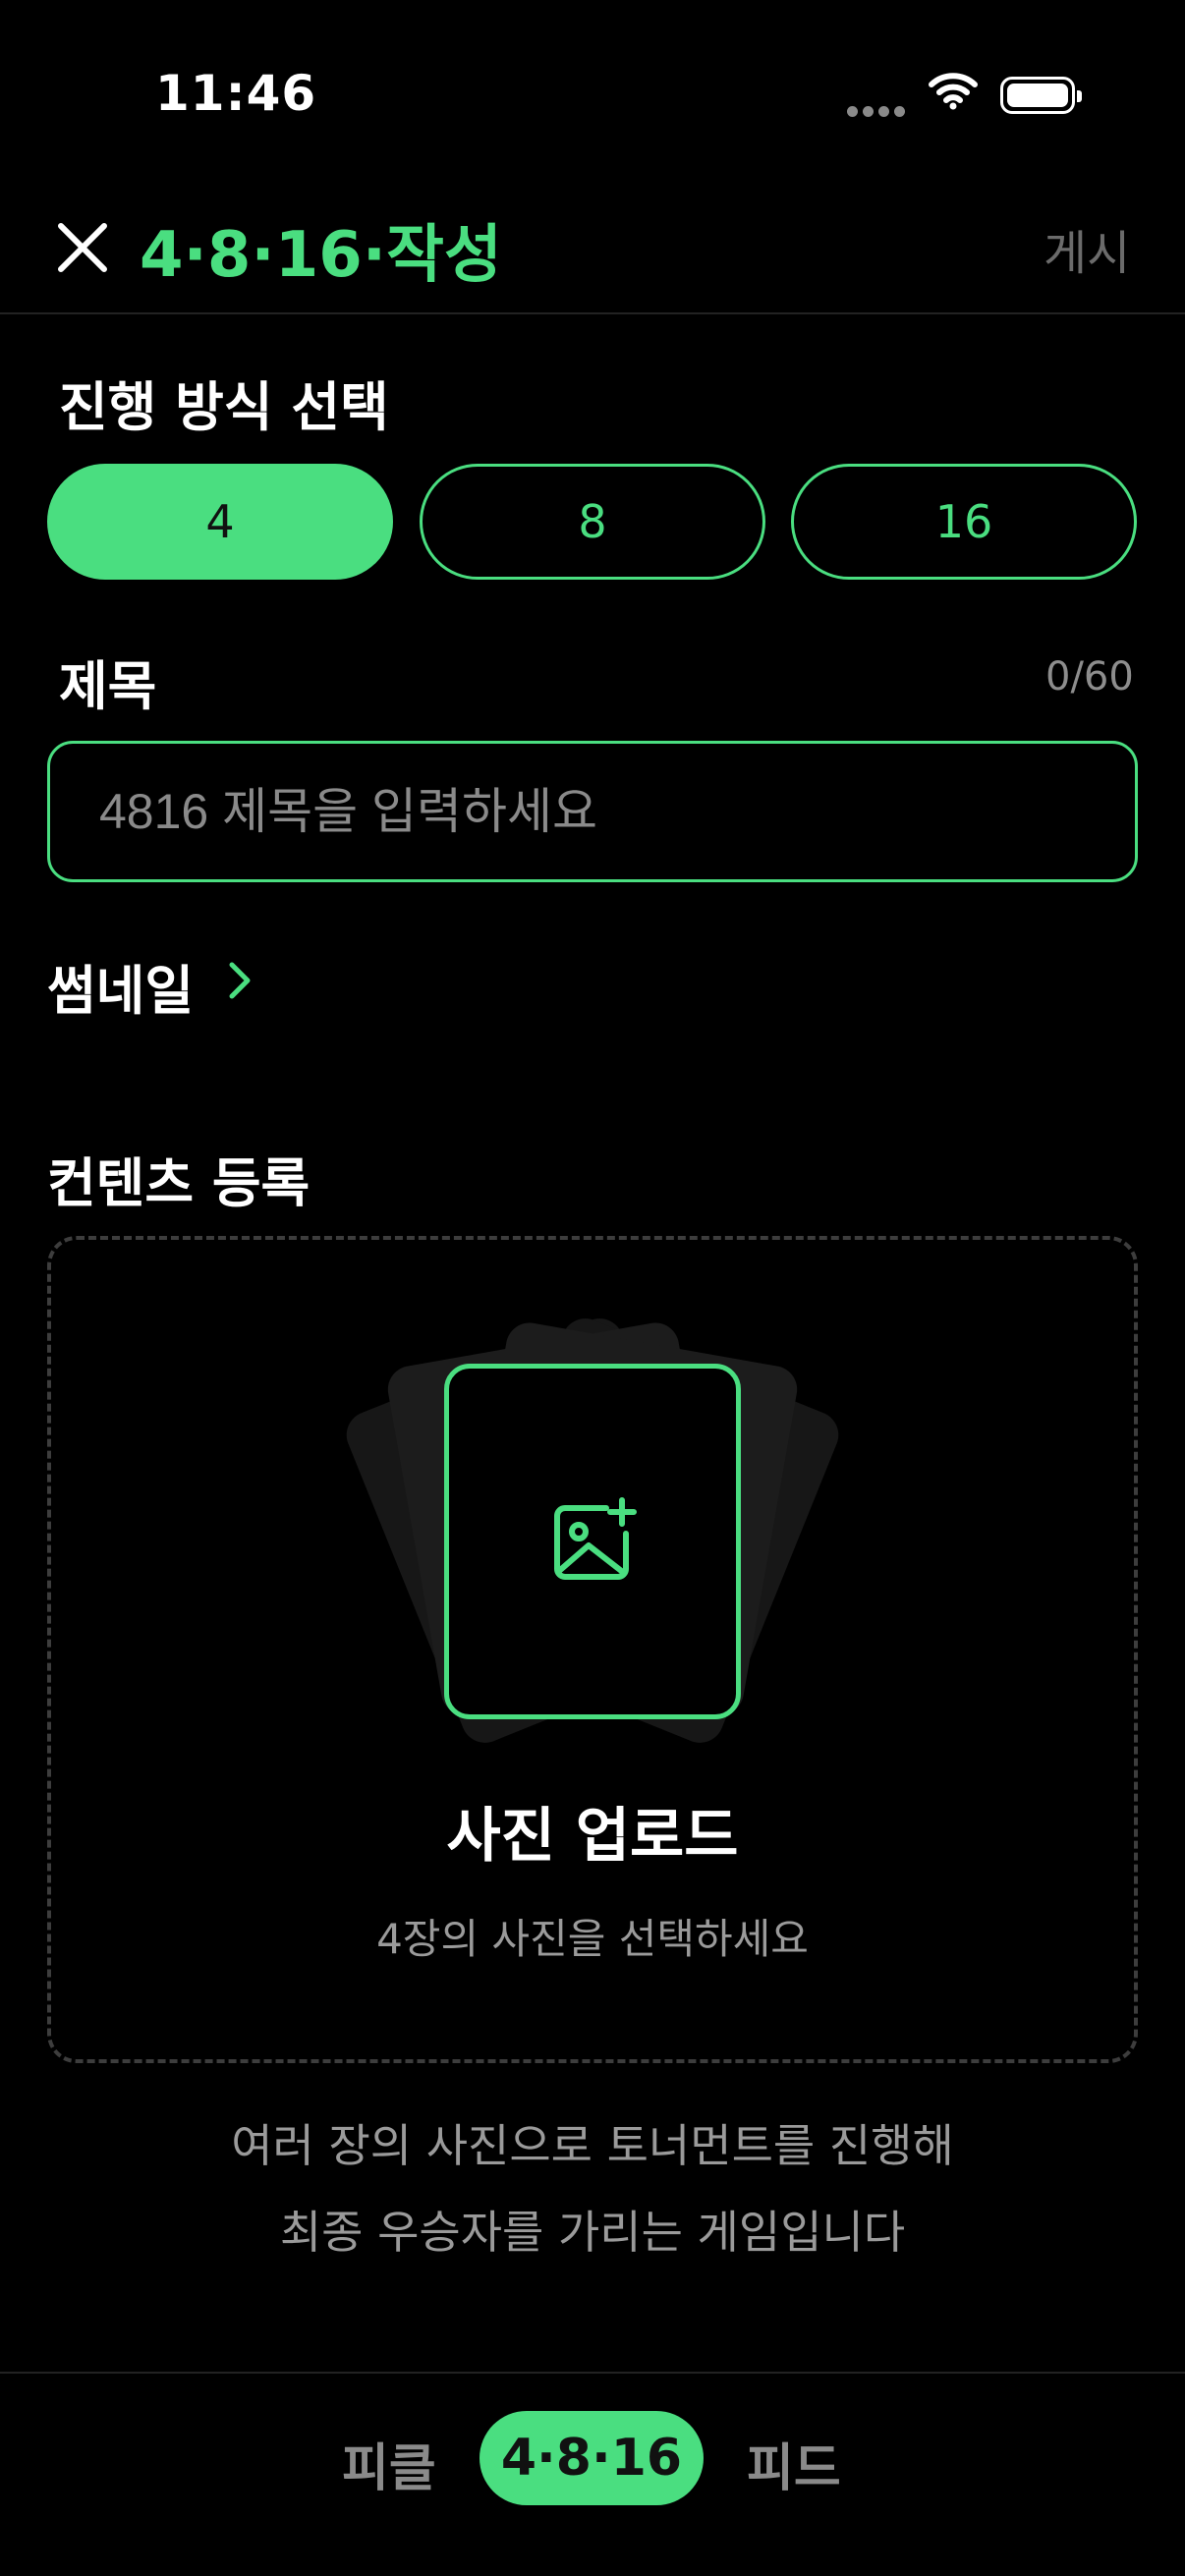 This screenshot has width=1185, height=2576. What do you see at coordinates (964, 522) in the screenshot?
I see `mode-option-16: 16` at bounding box center [964, 522].